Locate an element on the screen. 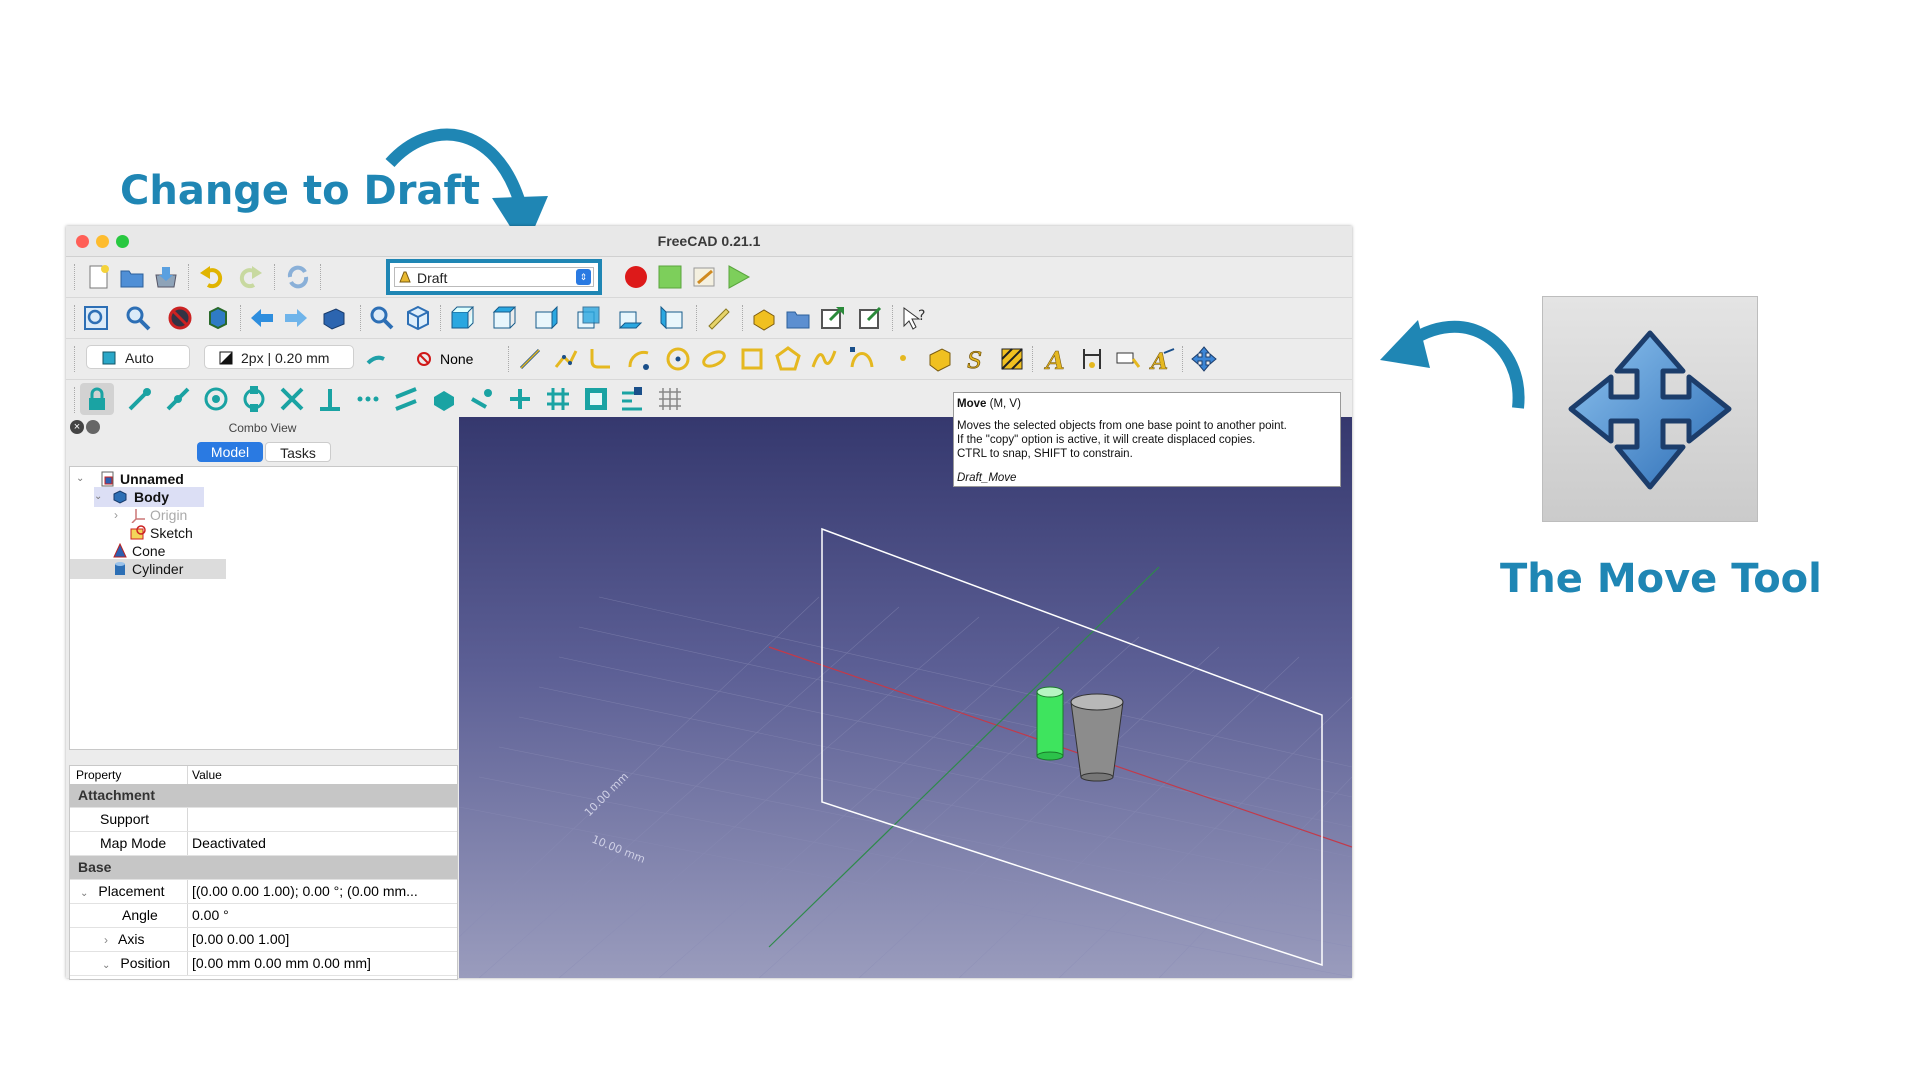  back-view-icon is located at coordinates (262, 318).